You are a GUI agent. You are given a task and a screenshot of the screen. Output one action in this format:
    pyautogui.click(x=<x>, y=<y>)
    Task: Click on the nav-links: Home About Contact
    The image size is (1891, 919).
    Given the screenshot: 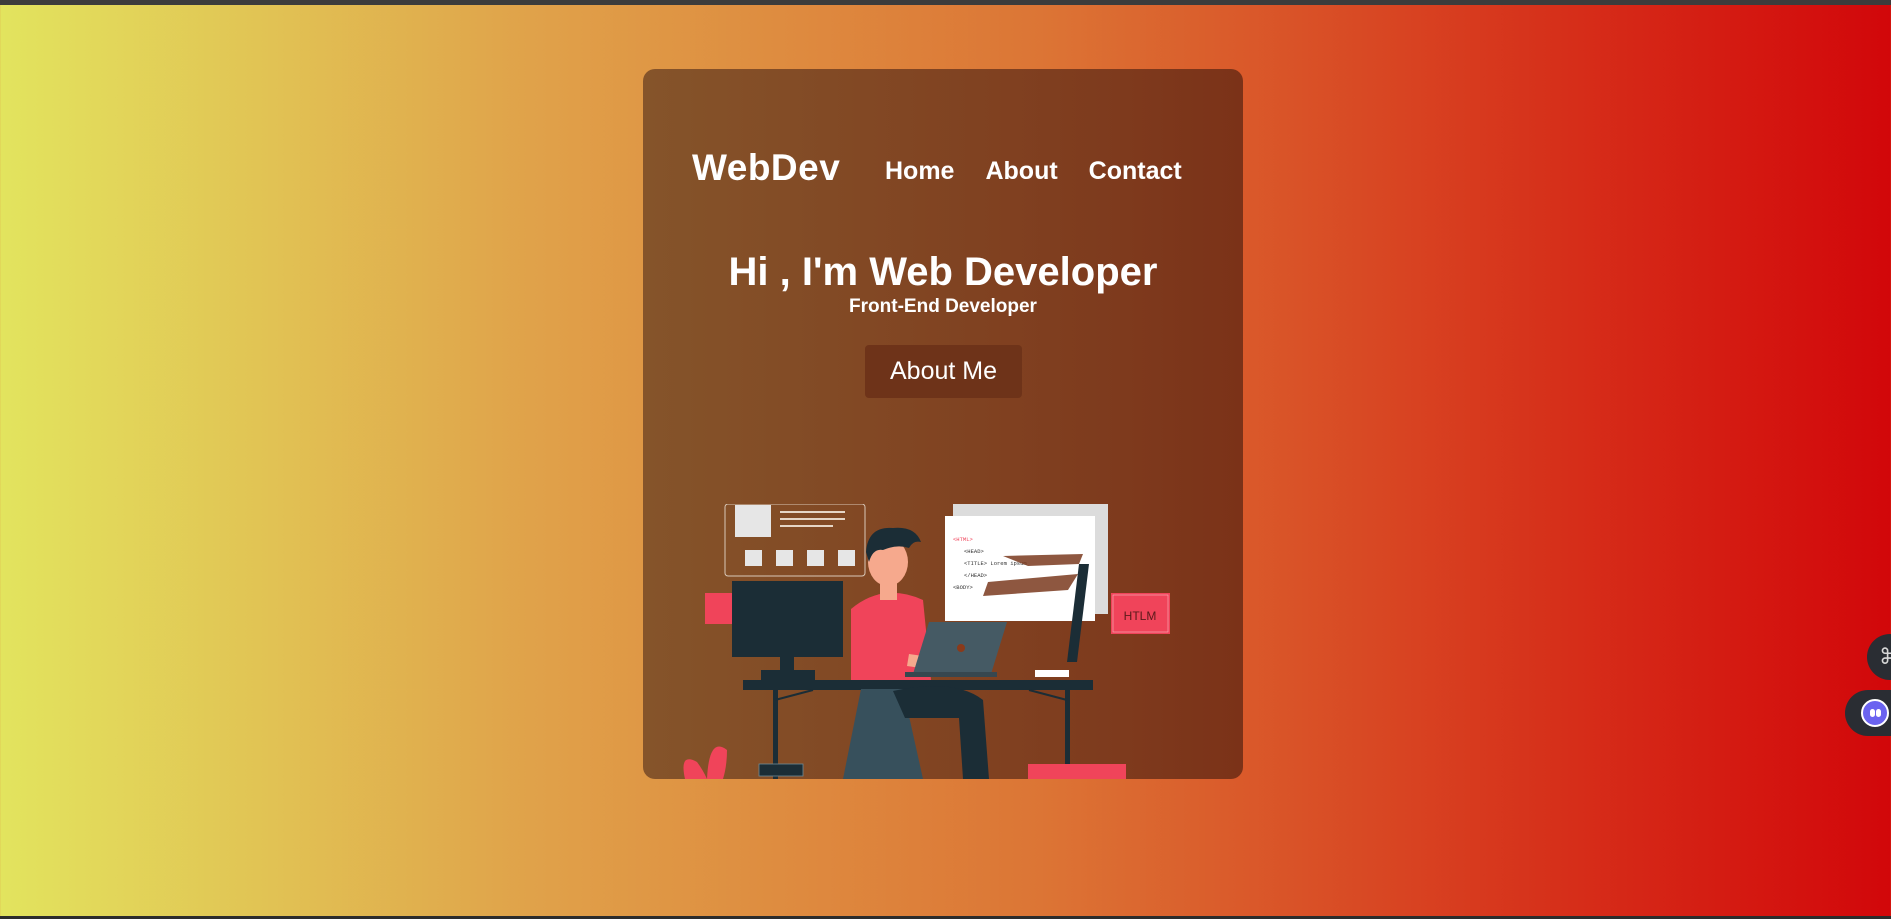 What is the action you would take?
    pyautogui.click(x=1033, y=171)
    